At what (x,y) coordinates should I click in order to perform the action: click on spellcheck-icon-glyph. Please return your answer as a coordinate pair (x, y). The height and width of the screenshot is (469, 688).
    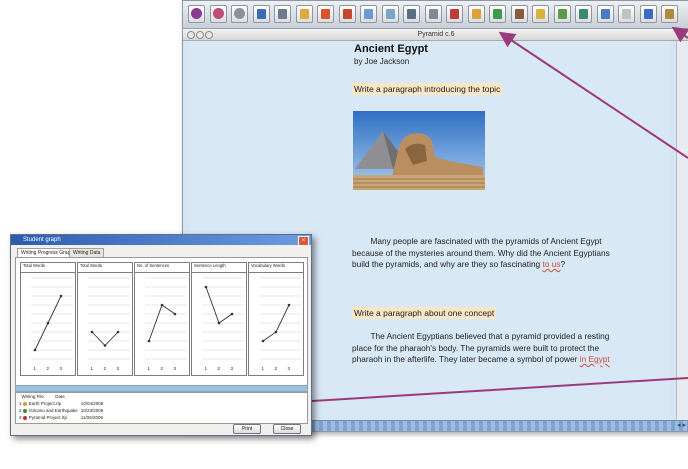
    Looking at the image, I should click on (454, 14).